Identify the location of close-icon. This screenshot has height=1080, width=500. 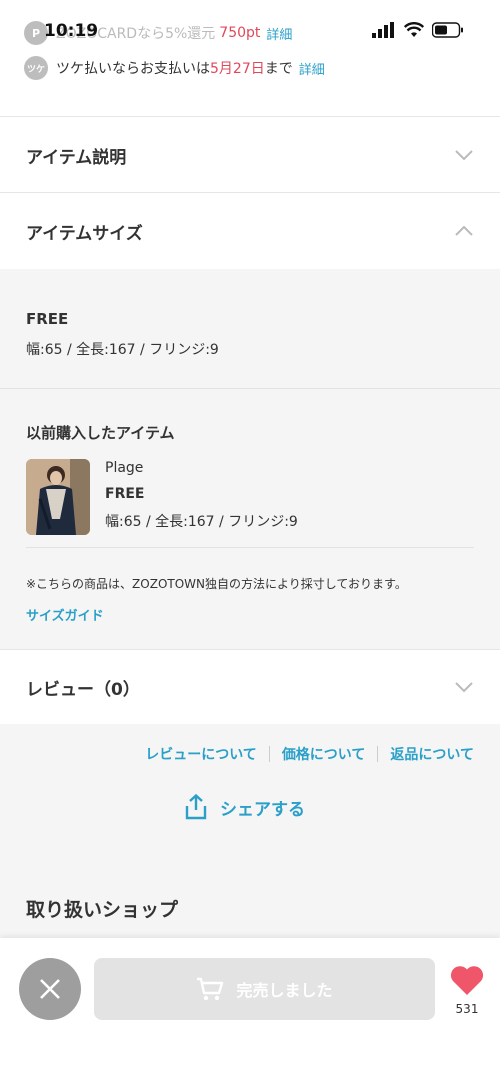
(50, 989).